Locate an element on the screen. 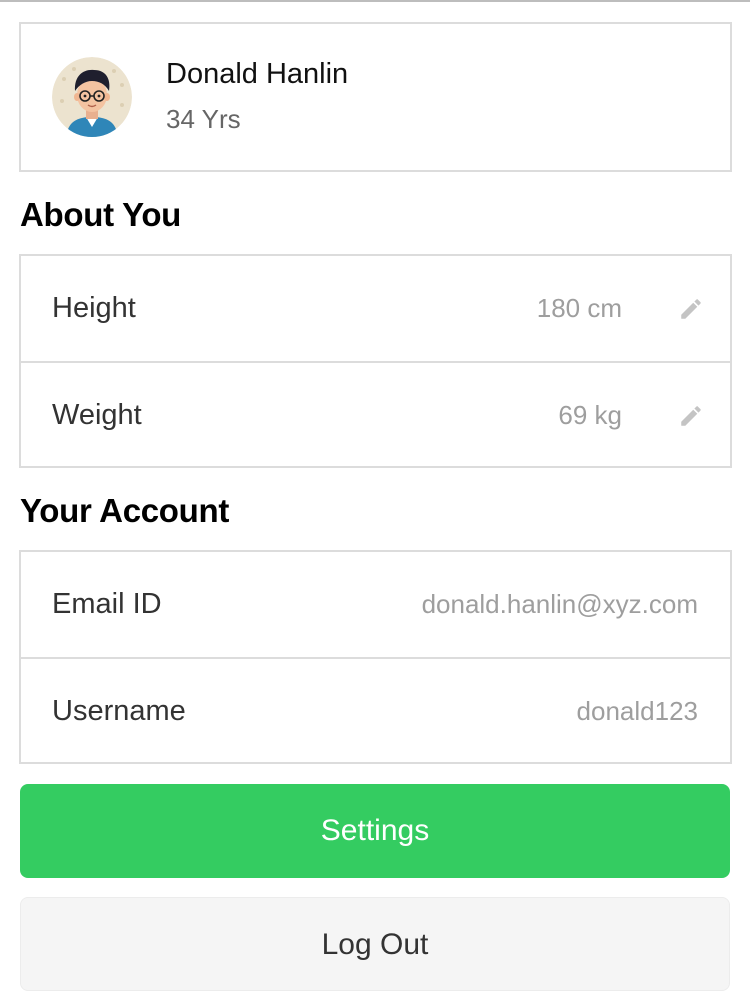 This screenshot has width=750, height=1004. avatar is located at coordinates (92, 97).